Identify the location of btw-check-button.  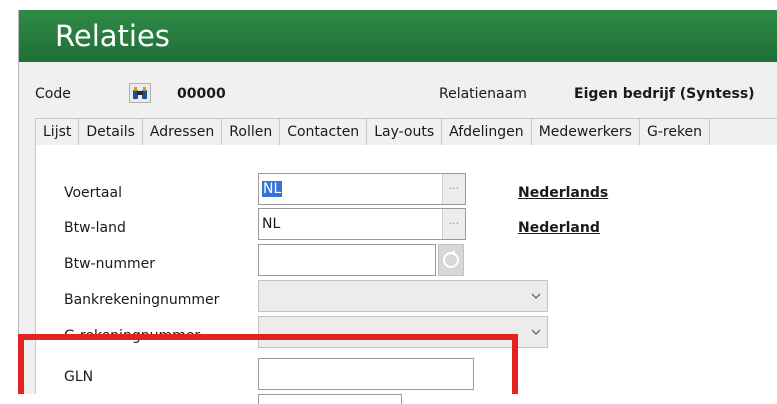
(451, 260).